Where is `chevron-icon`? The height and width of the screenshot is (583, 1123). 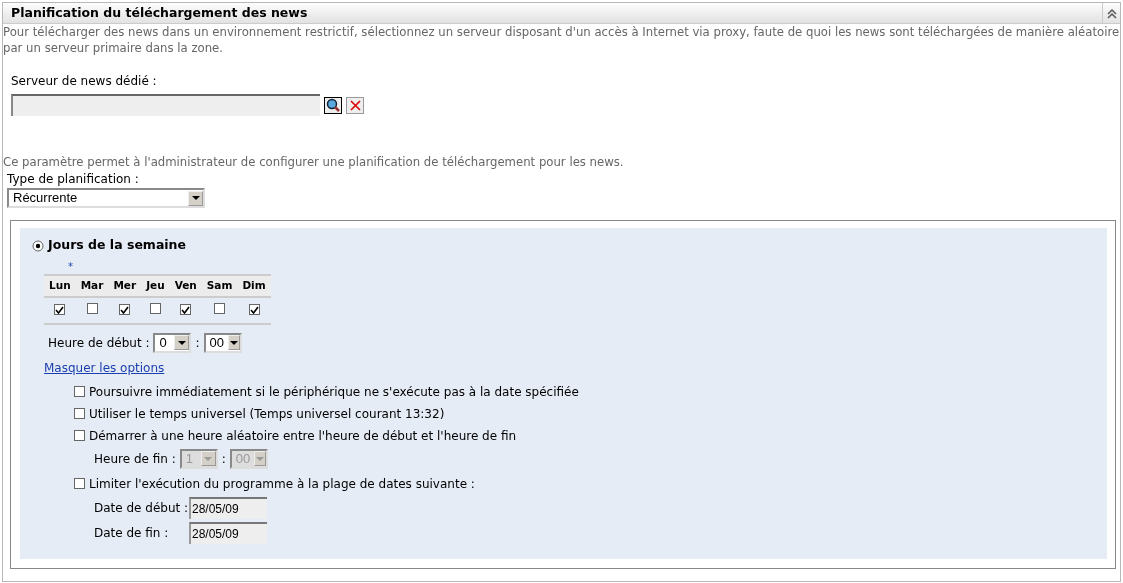 chevron-icon is located at coordinates (1111, 13).